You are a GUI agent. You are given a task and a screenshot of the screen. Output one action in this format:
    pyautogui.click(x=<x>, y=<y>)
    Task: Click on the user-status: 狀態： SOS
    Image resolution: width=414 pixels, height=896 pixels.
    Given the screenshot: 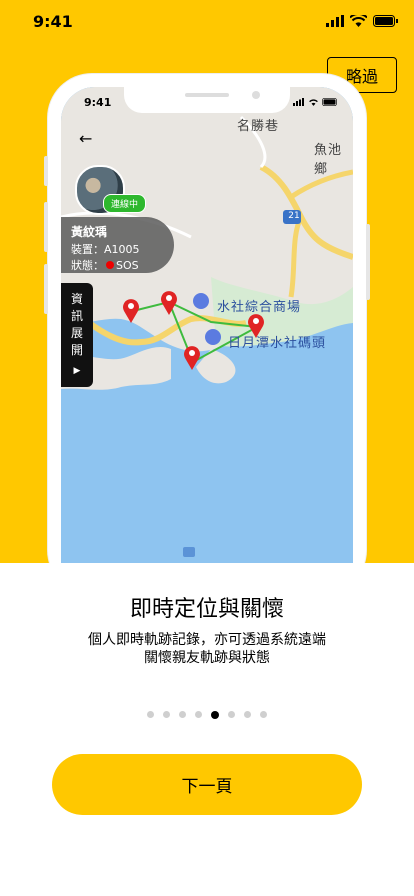 What is the action you would take?
    pyautogui.click(x=105, y=265)
    